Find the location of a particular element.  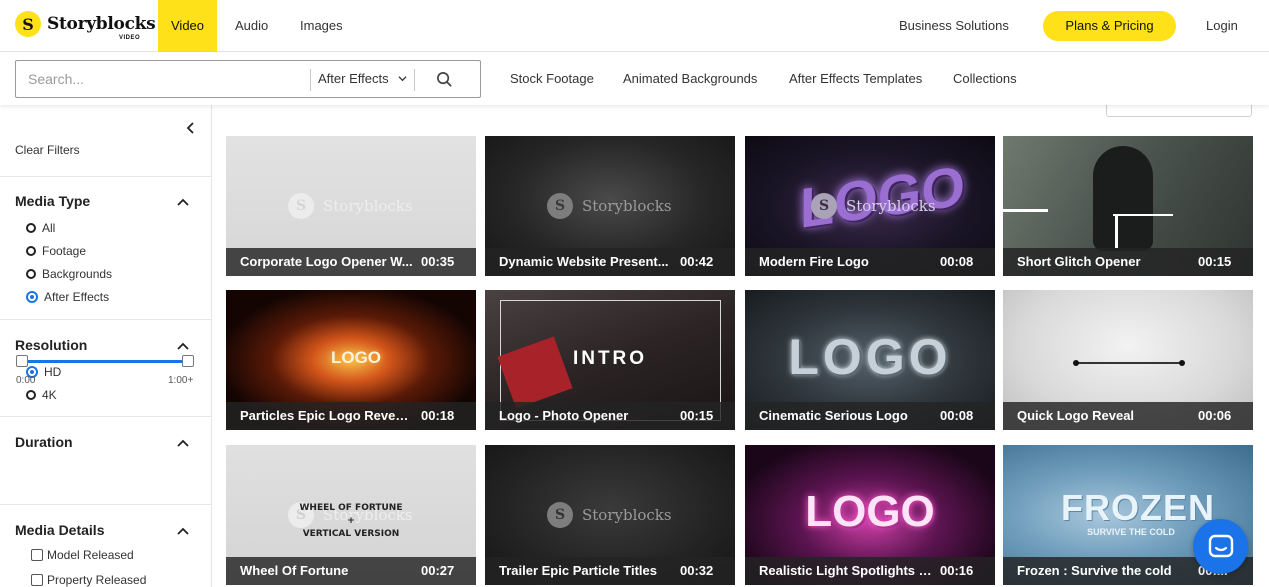

tab-audio: Audio is located at coordinates (251, 26).